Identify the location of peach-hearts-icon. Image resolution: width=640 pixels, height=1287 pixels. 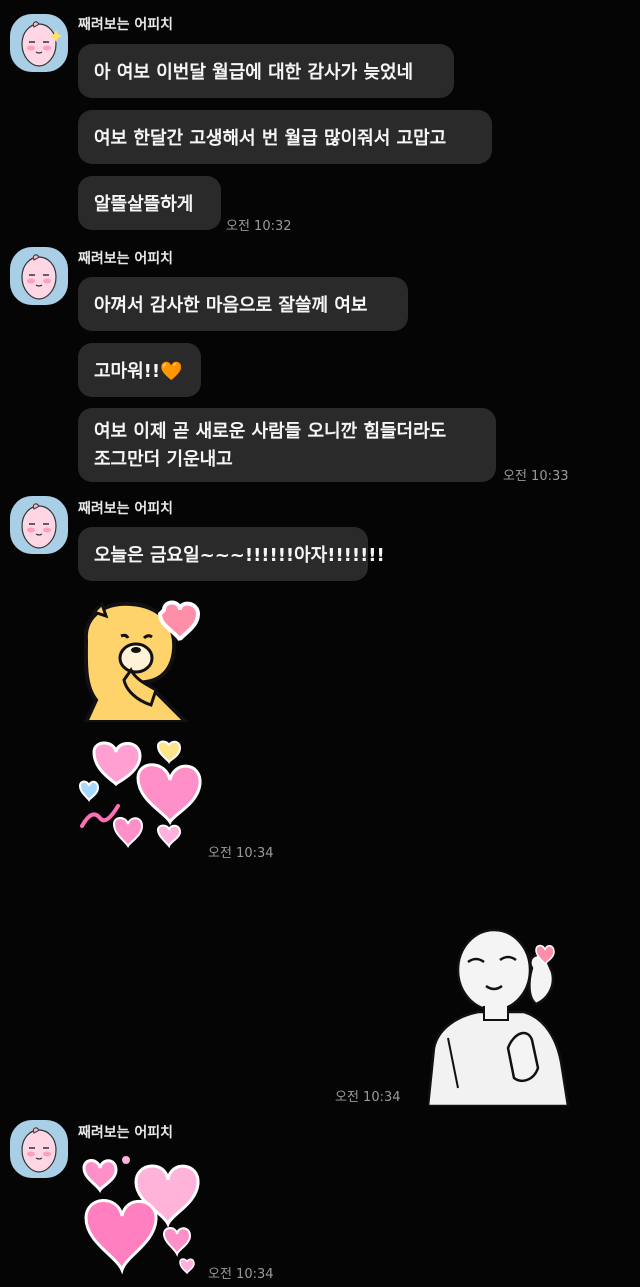
(141, 1215).